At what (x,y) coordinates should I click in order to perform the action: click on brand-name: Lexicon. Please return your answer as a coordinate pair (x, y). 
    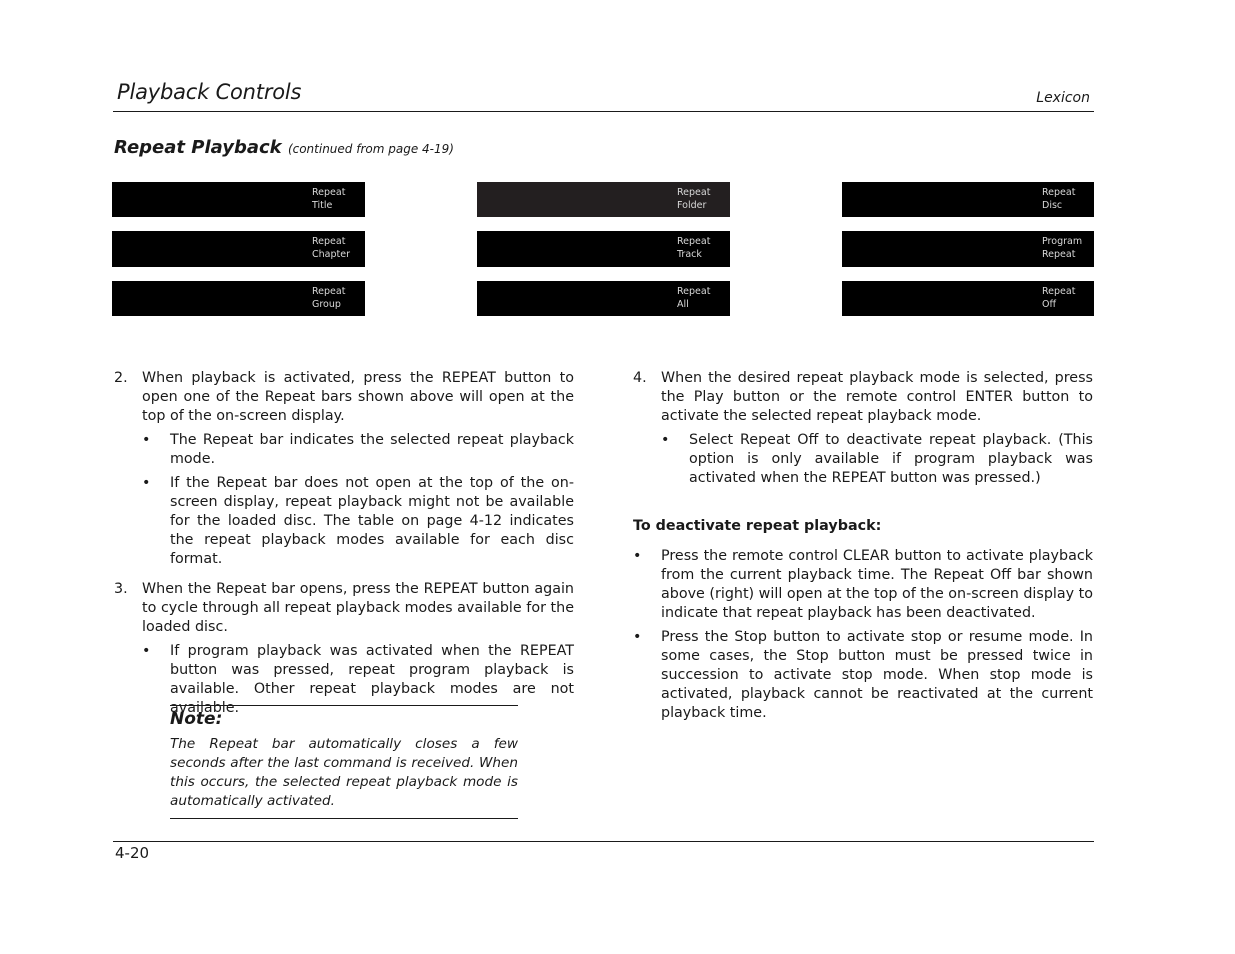
    Looking at the image, I should click on (1063, 98).